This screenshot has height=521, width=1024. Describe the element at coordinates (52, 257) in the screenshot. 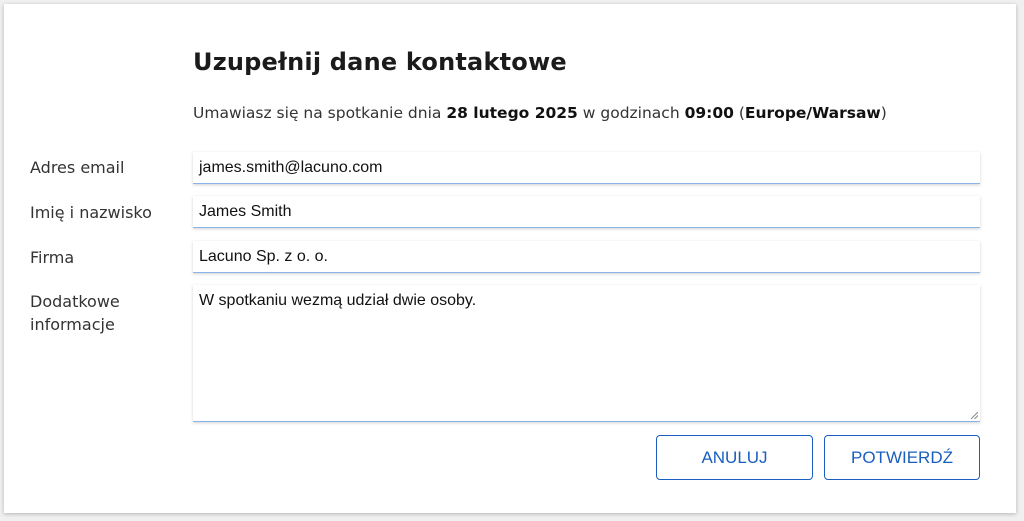

I see `company-label: Firma` at that location.